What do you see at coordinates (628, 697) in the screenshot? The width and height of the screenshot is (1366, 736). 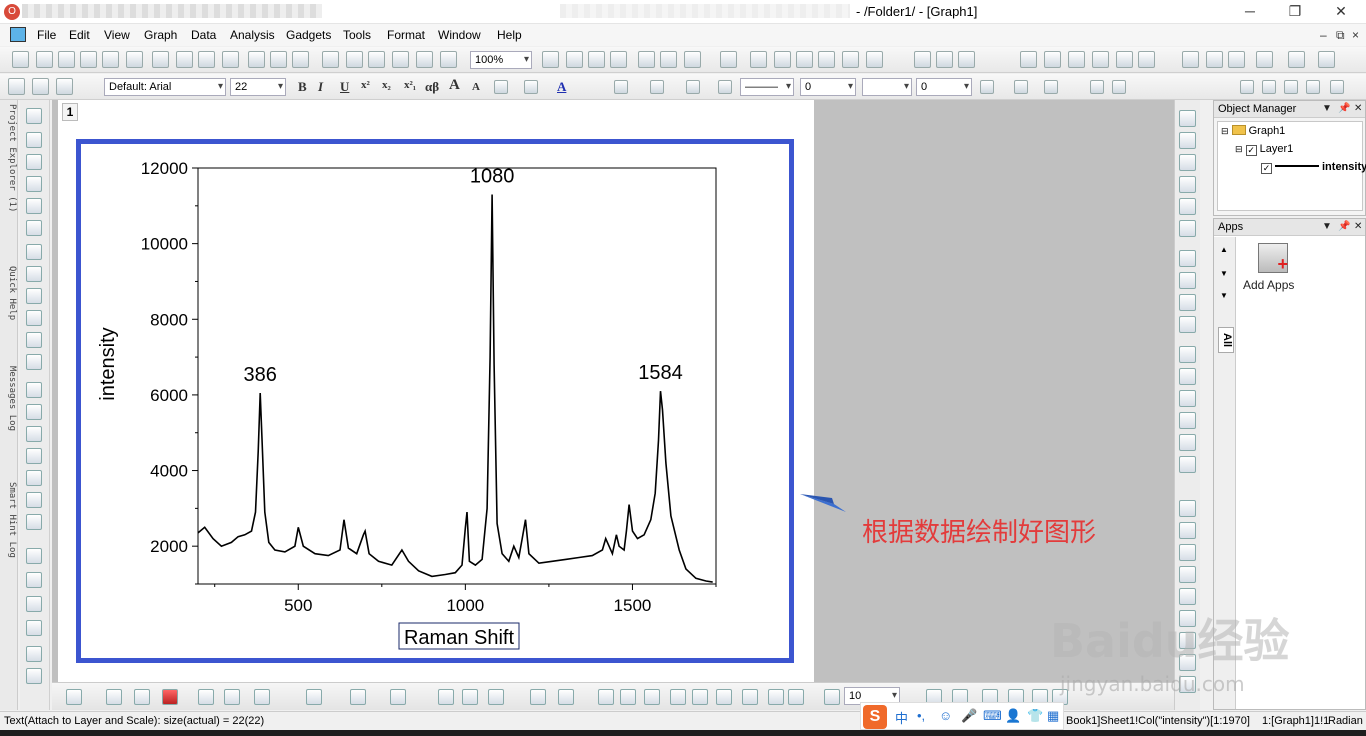 I see `plot-type-17-icon` at bounding box center [628, 697].